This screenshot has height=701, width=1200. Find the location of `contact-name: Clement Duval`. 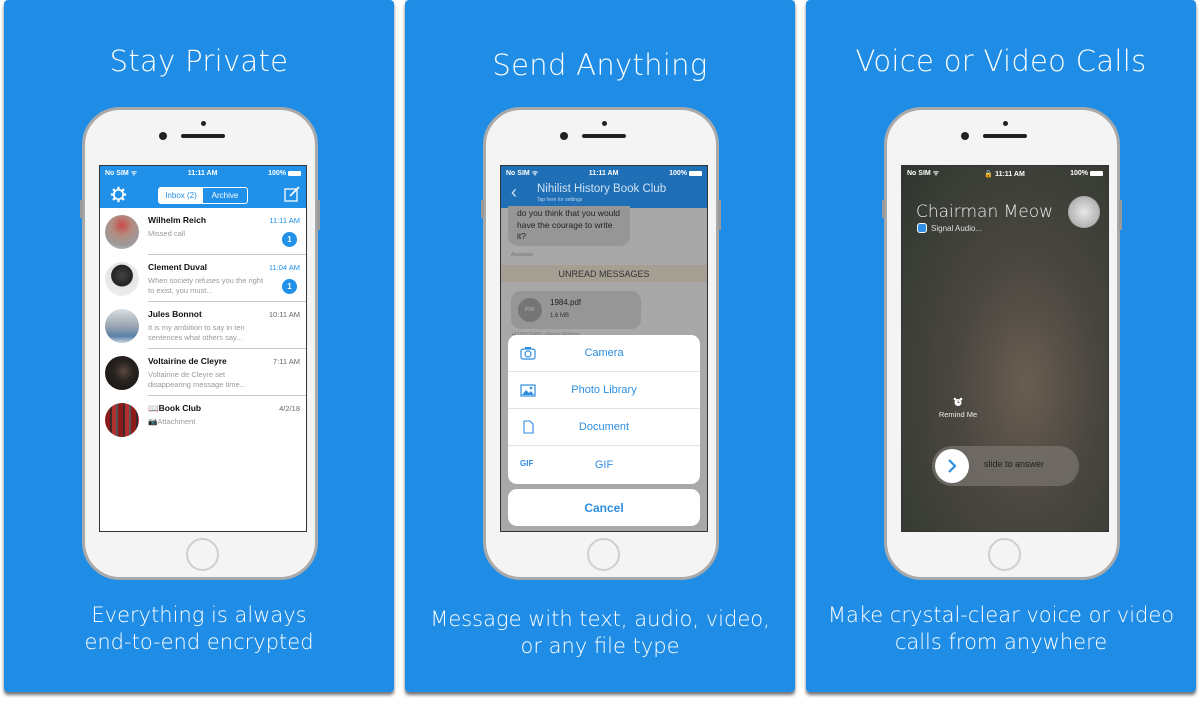

contact-name: Clement Duval is located at coordinates (178, 267).